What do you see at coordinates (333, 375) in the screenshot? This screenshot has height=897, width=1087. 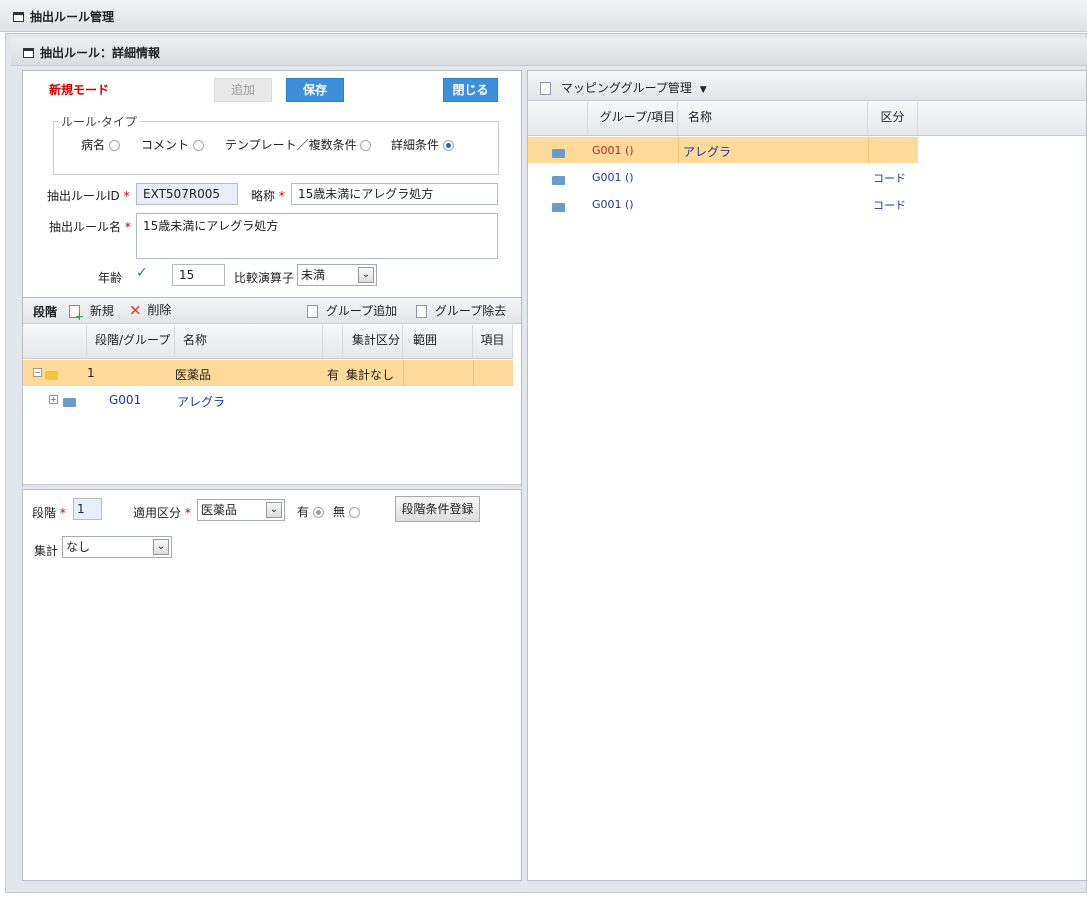 I see `flag-cell: 有` at bounding box center [333, 375].